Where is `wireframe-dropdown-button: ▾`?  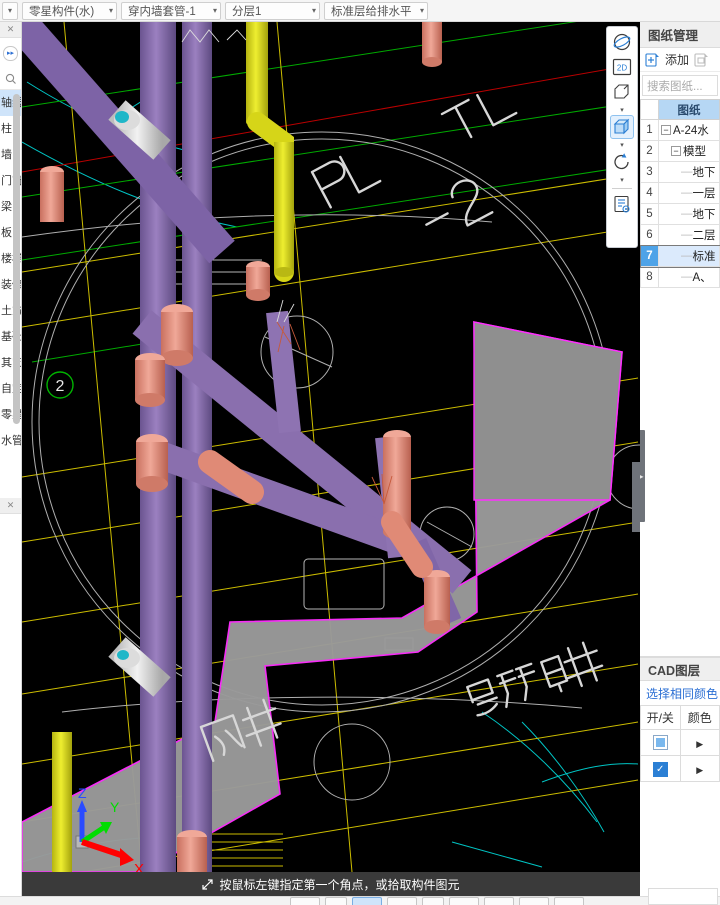
wireframe-dropdown-button: ▾ is located at coordinates (622, 110).